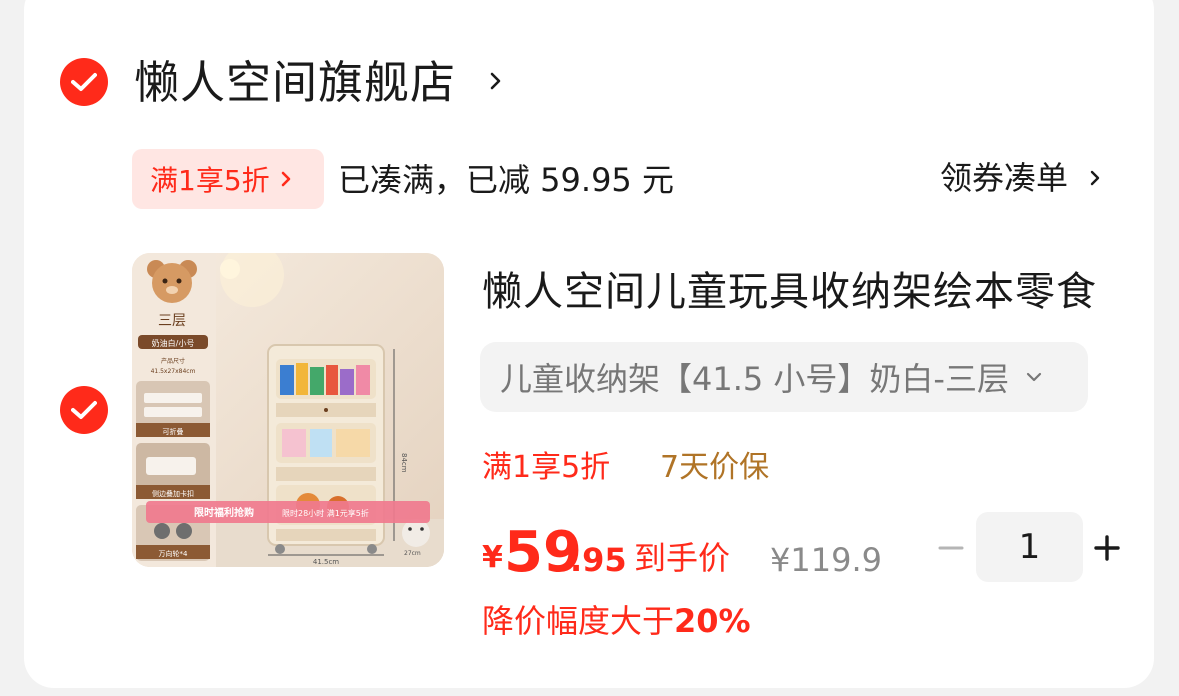 The image size is (1179, 696). What do you see at coordinates (1107, 548) in the screenshot?
I see `plus-icon` at bounding box center [1107, 548].